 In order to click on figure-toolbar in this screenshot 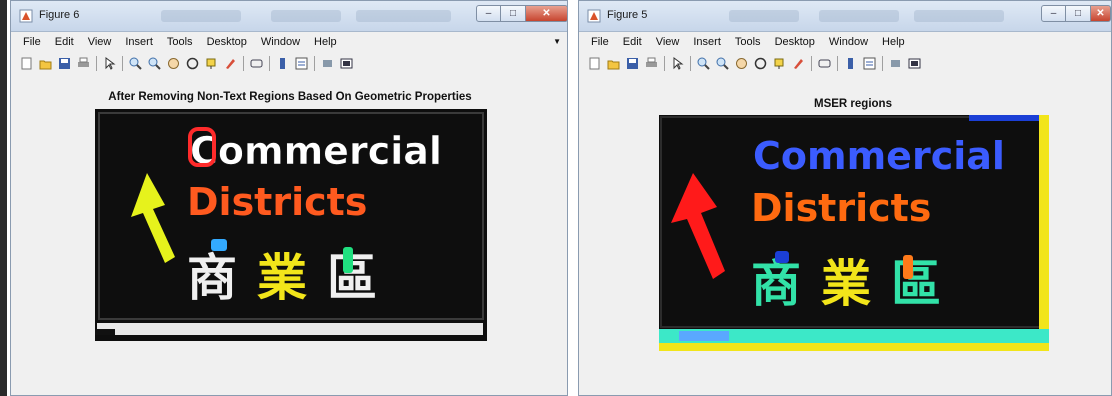, I will do `click(289, 63)`.